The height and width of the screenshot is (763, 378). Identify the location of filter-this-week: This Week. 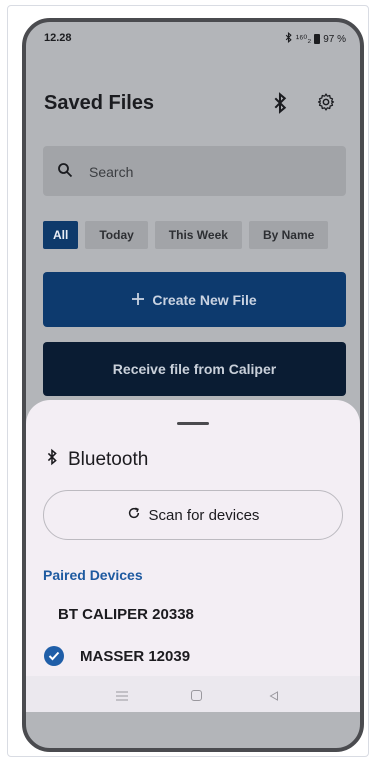
(198, 235).